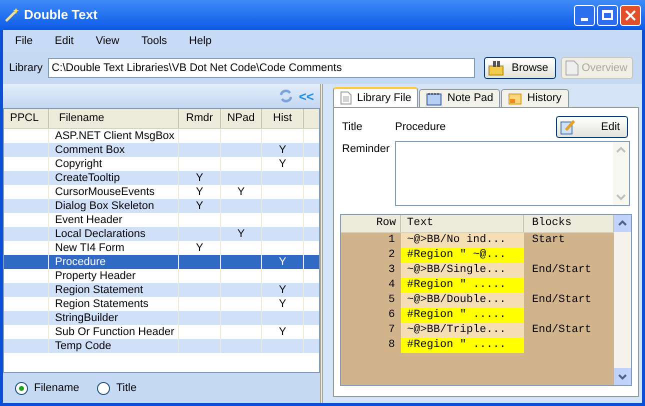 The height and width of the screenshot is (406, 645). What do you see at coordinates (421, 127) in the screenshot?
I see `title-value: Procedure` at bounding box center [421, 127].